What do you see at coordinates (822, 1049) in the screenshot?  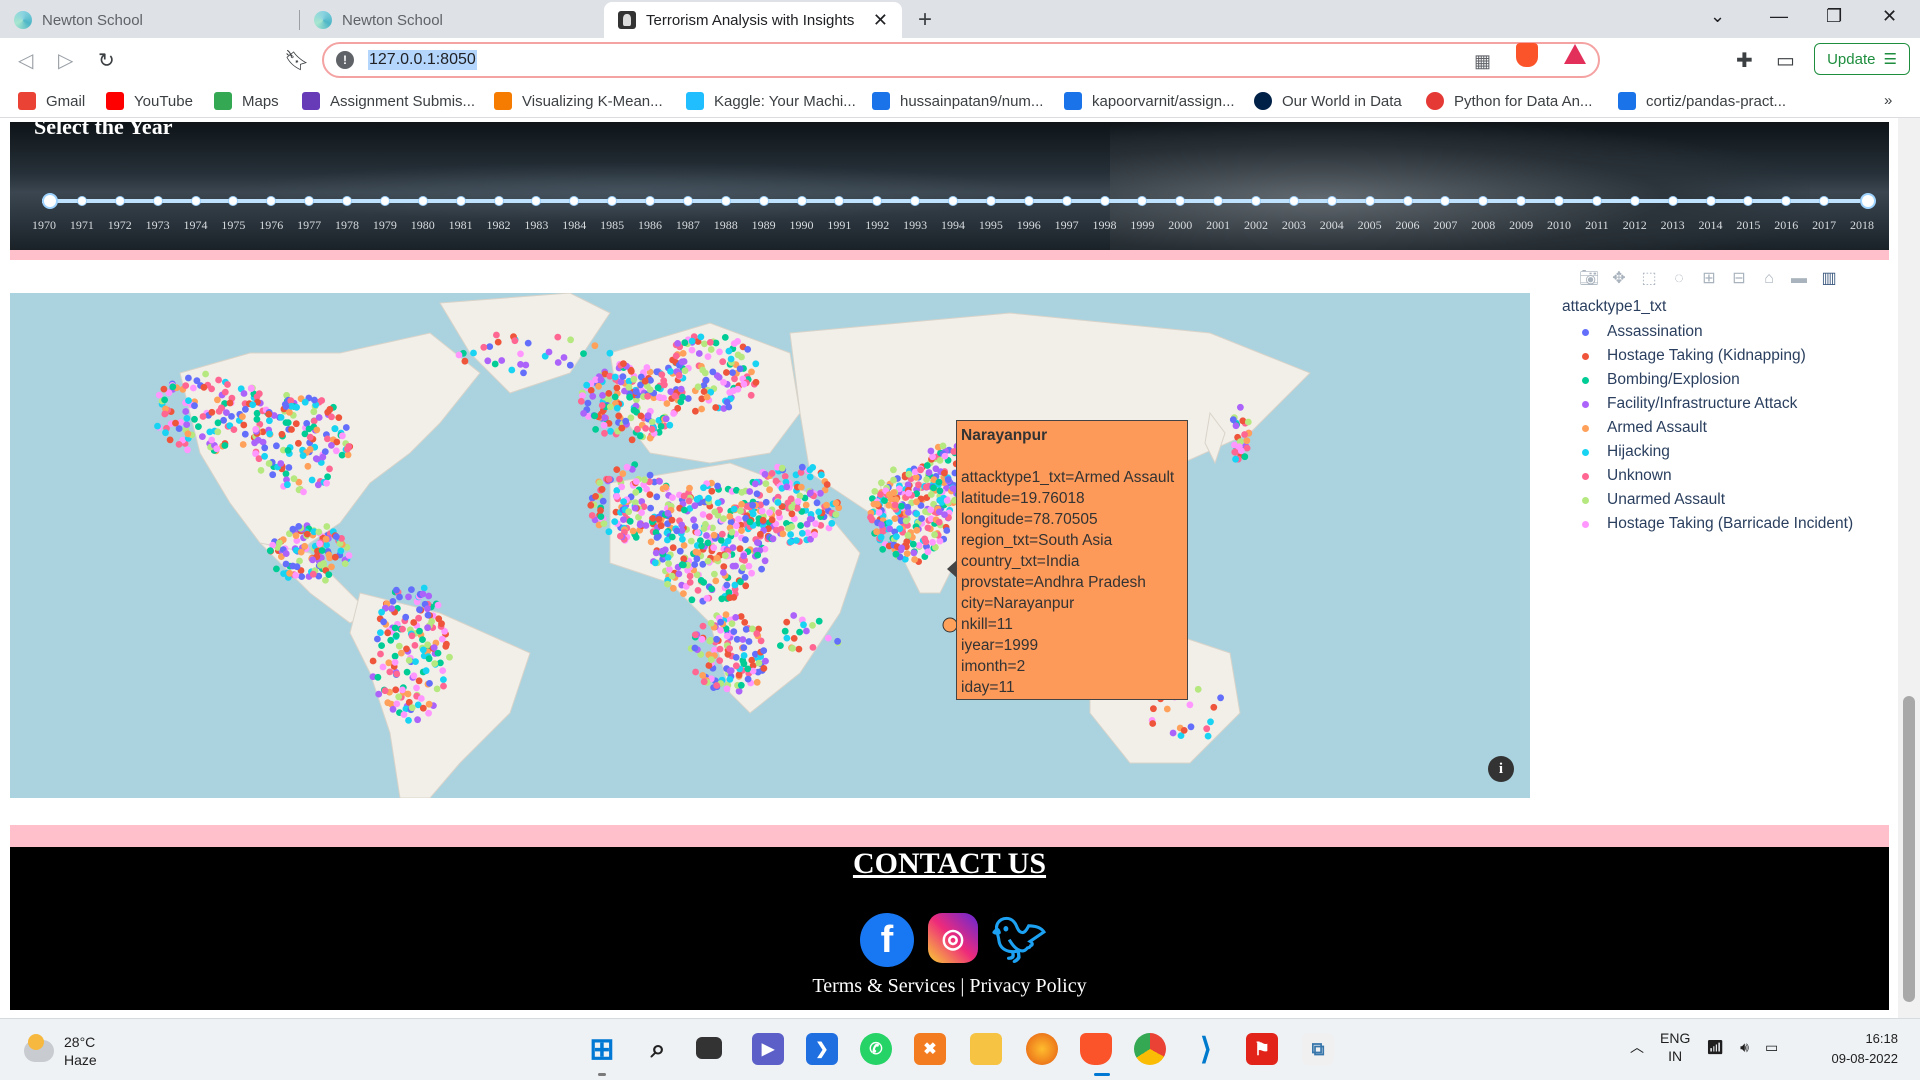 I see `powershell-icon: ❯` at bounding box center [822, 1049].